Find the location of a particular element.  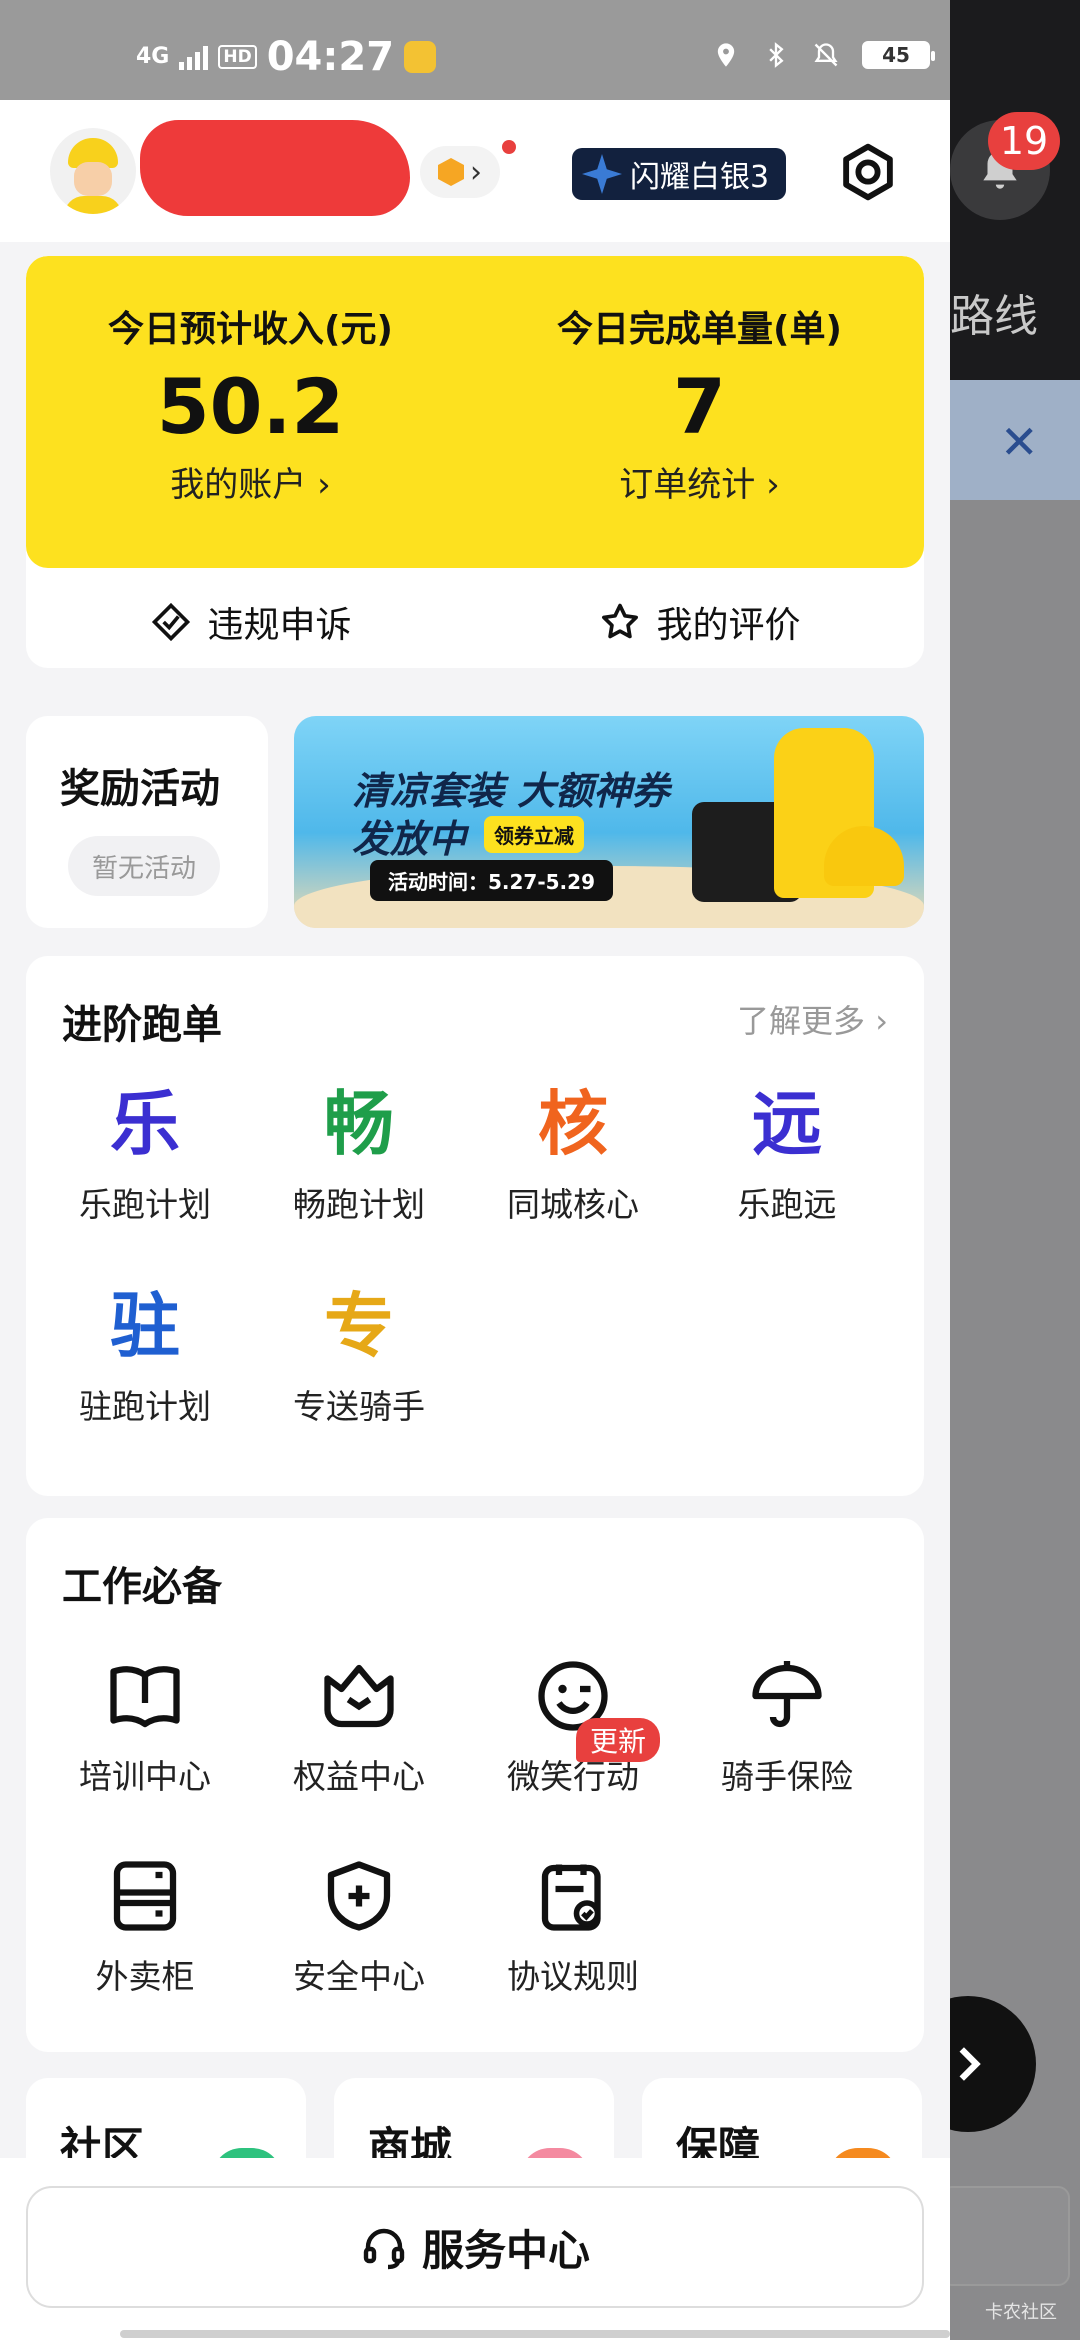

level-badge: › is located at coordinates (460, 172).